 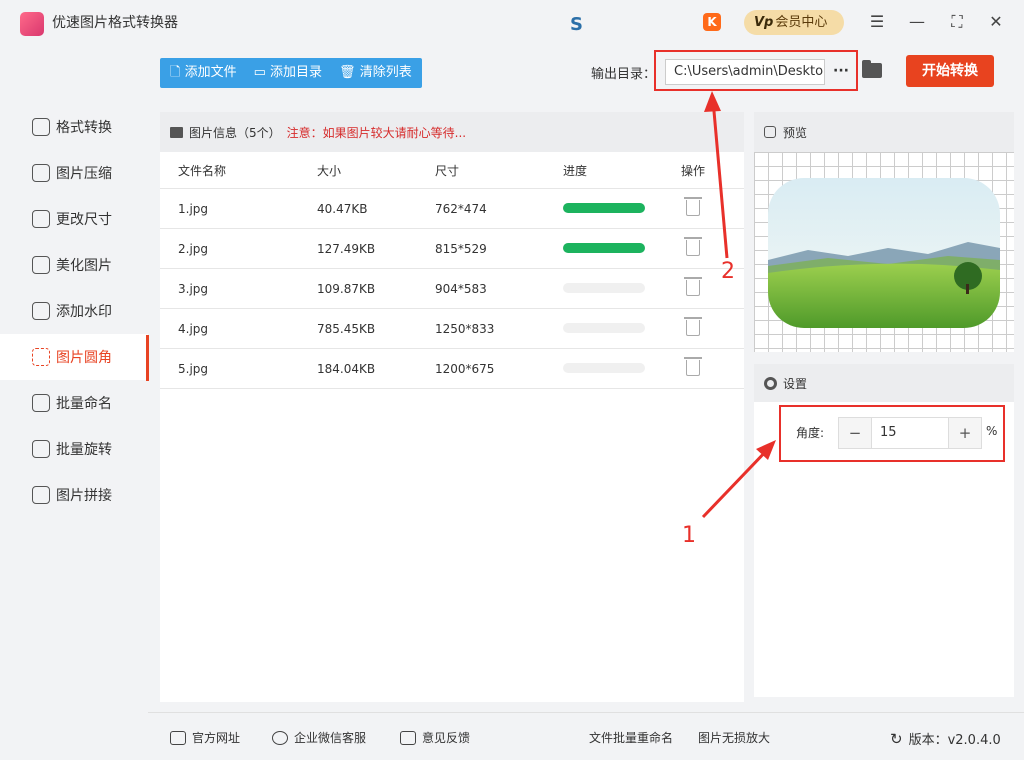 I want to click on annotation-arrows, so click(x=738, y=305).